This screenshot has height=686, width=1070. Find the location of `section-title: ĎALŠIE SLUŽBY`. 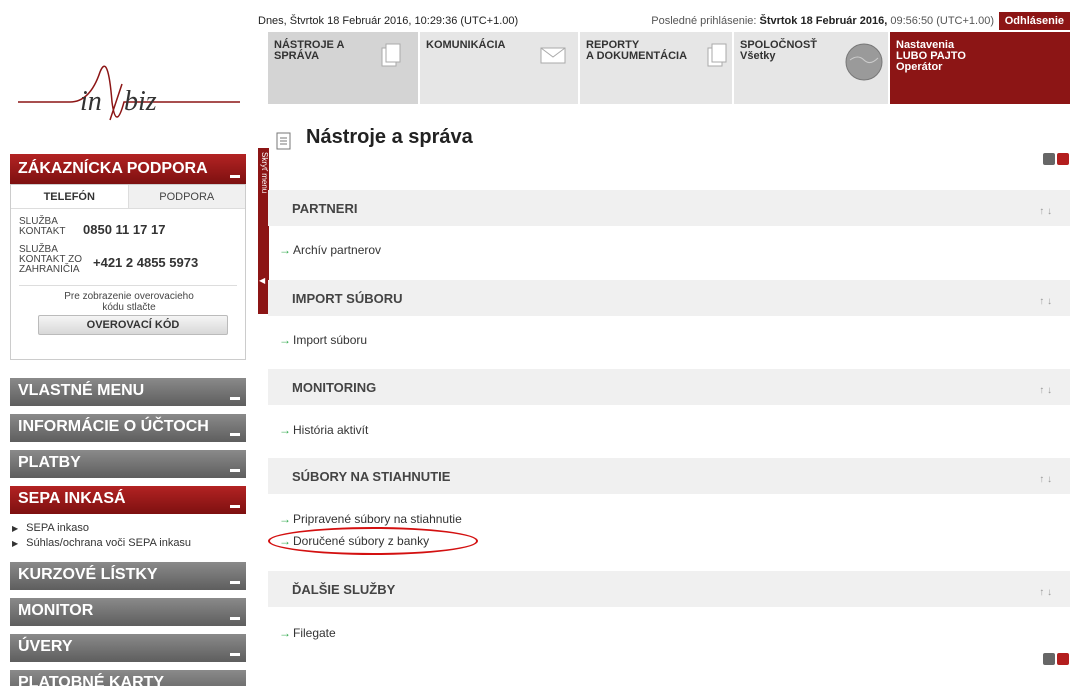

section-title: ĎALŠIE SLUŽBY is located at coordinates (344, 589).